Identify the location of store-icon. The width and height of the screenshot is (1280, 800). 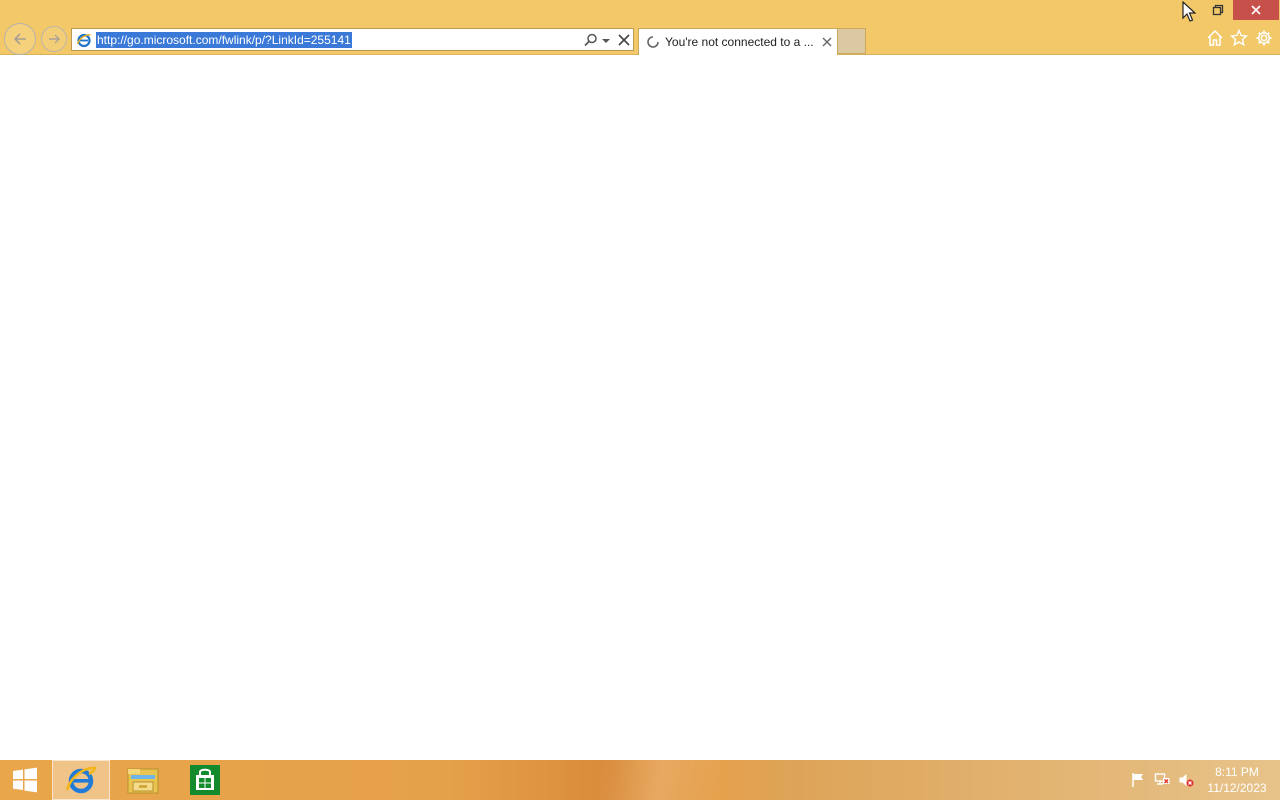
(205, 780).